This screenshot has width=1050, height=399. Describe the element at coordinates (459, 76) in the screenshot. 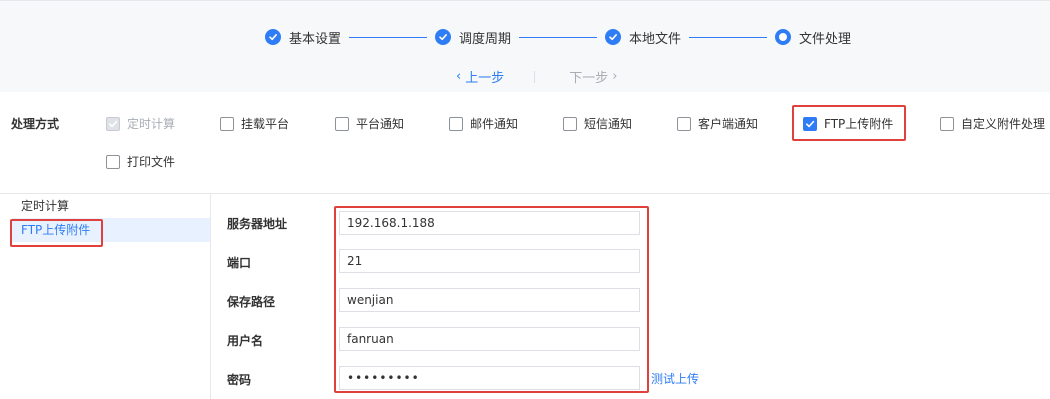

I see `chevron-left-icon: ‹` at that location.